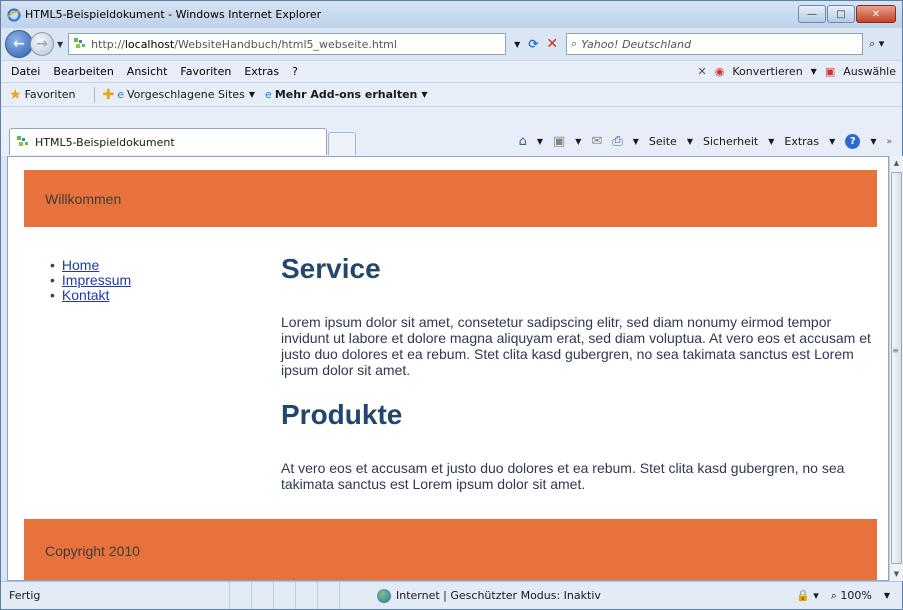  I want to click on zoom-control: ⌕ 100%, so click(851, 596).